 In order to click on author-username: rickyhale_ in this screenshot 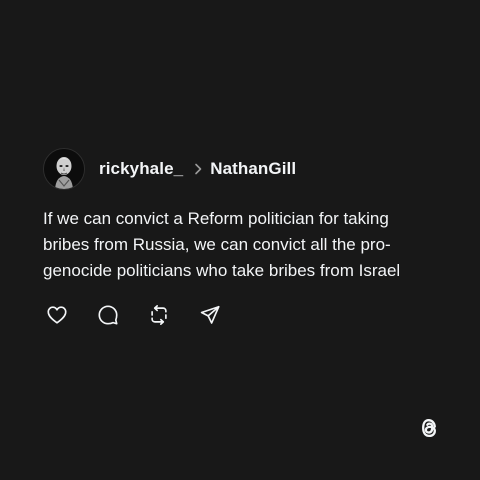, I will do `click(141, 169)`.